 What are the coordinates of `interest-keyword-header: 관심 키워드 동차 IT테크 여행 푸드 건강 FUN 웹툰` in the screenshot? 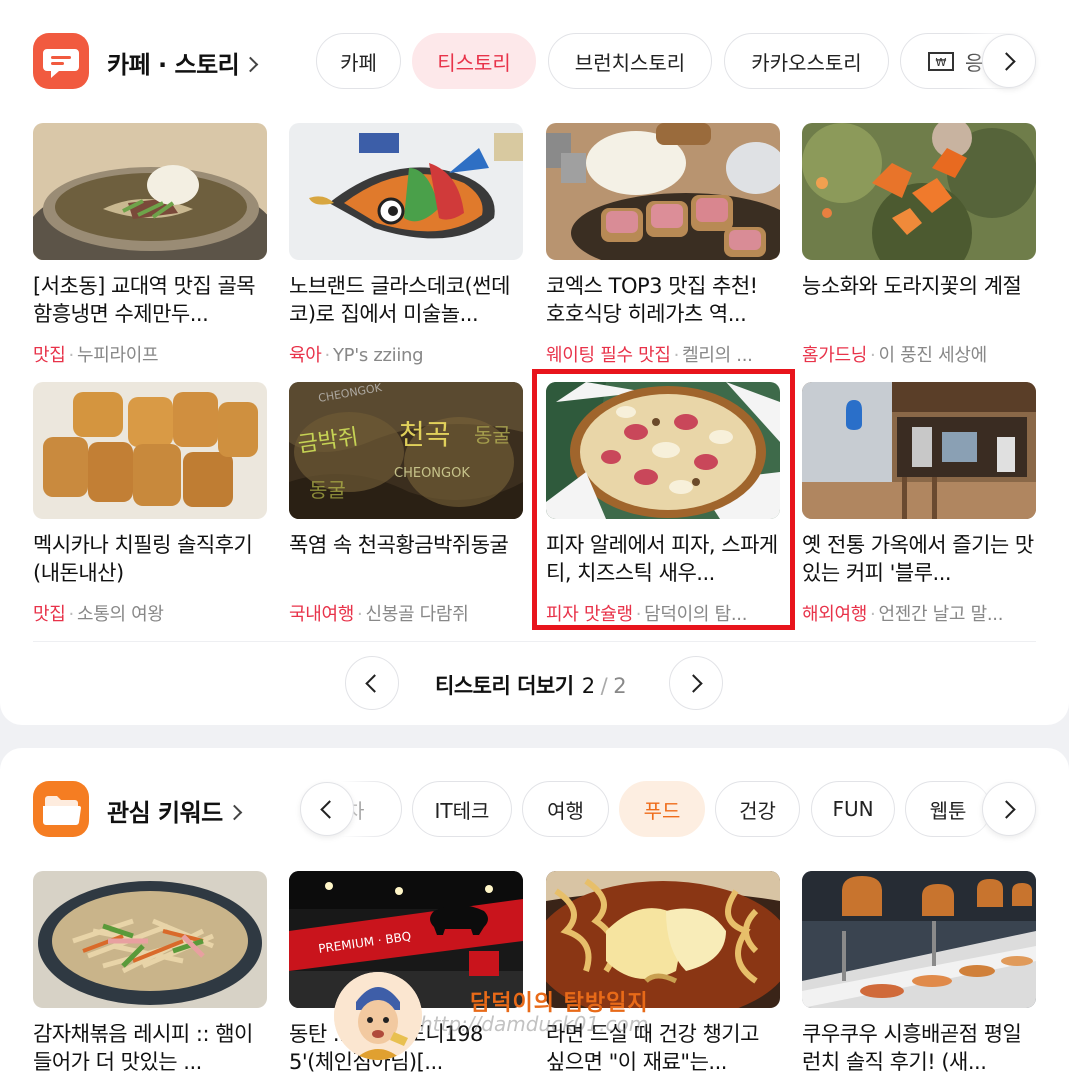 It's located at (534, 809).